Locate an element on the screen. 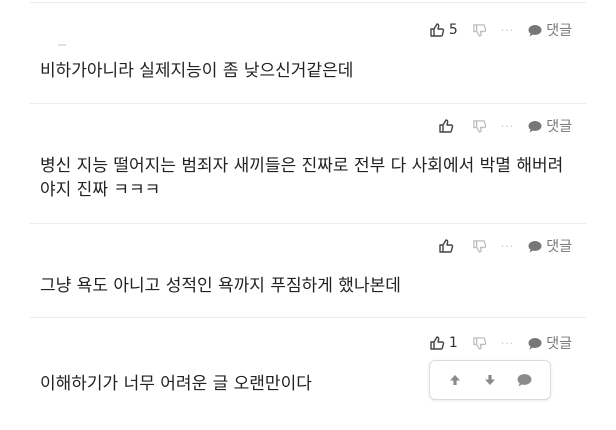 This screenshot has width=616, height=430. like-button: 1 is located at coordinates (443, 343).